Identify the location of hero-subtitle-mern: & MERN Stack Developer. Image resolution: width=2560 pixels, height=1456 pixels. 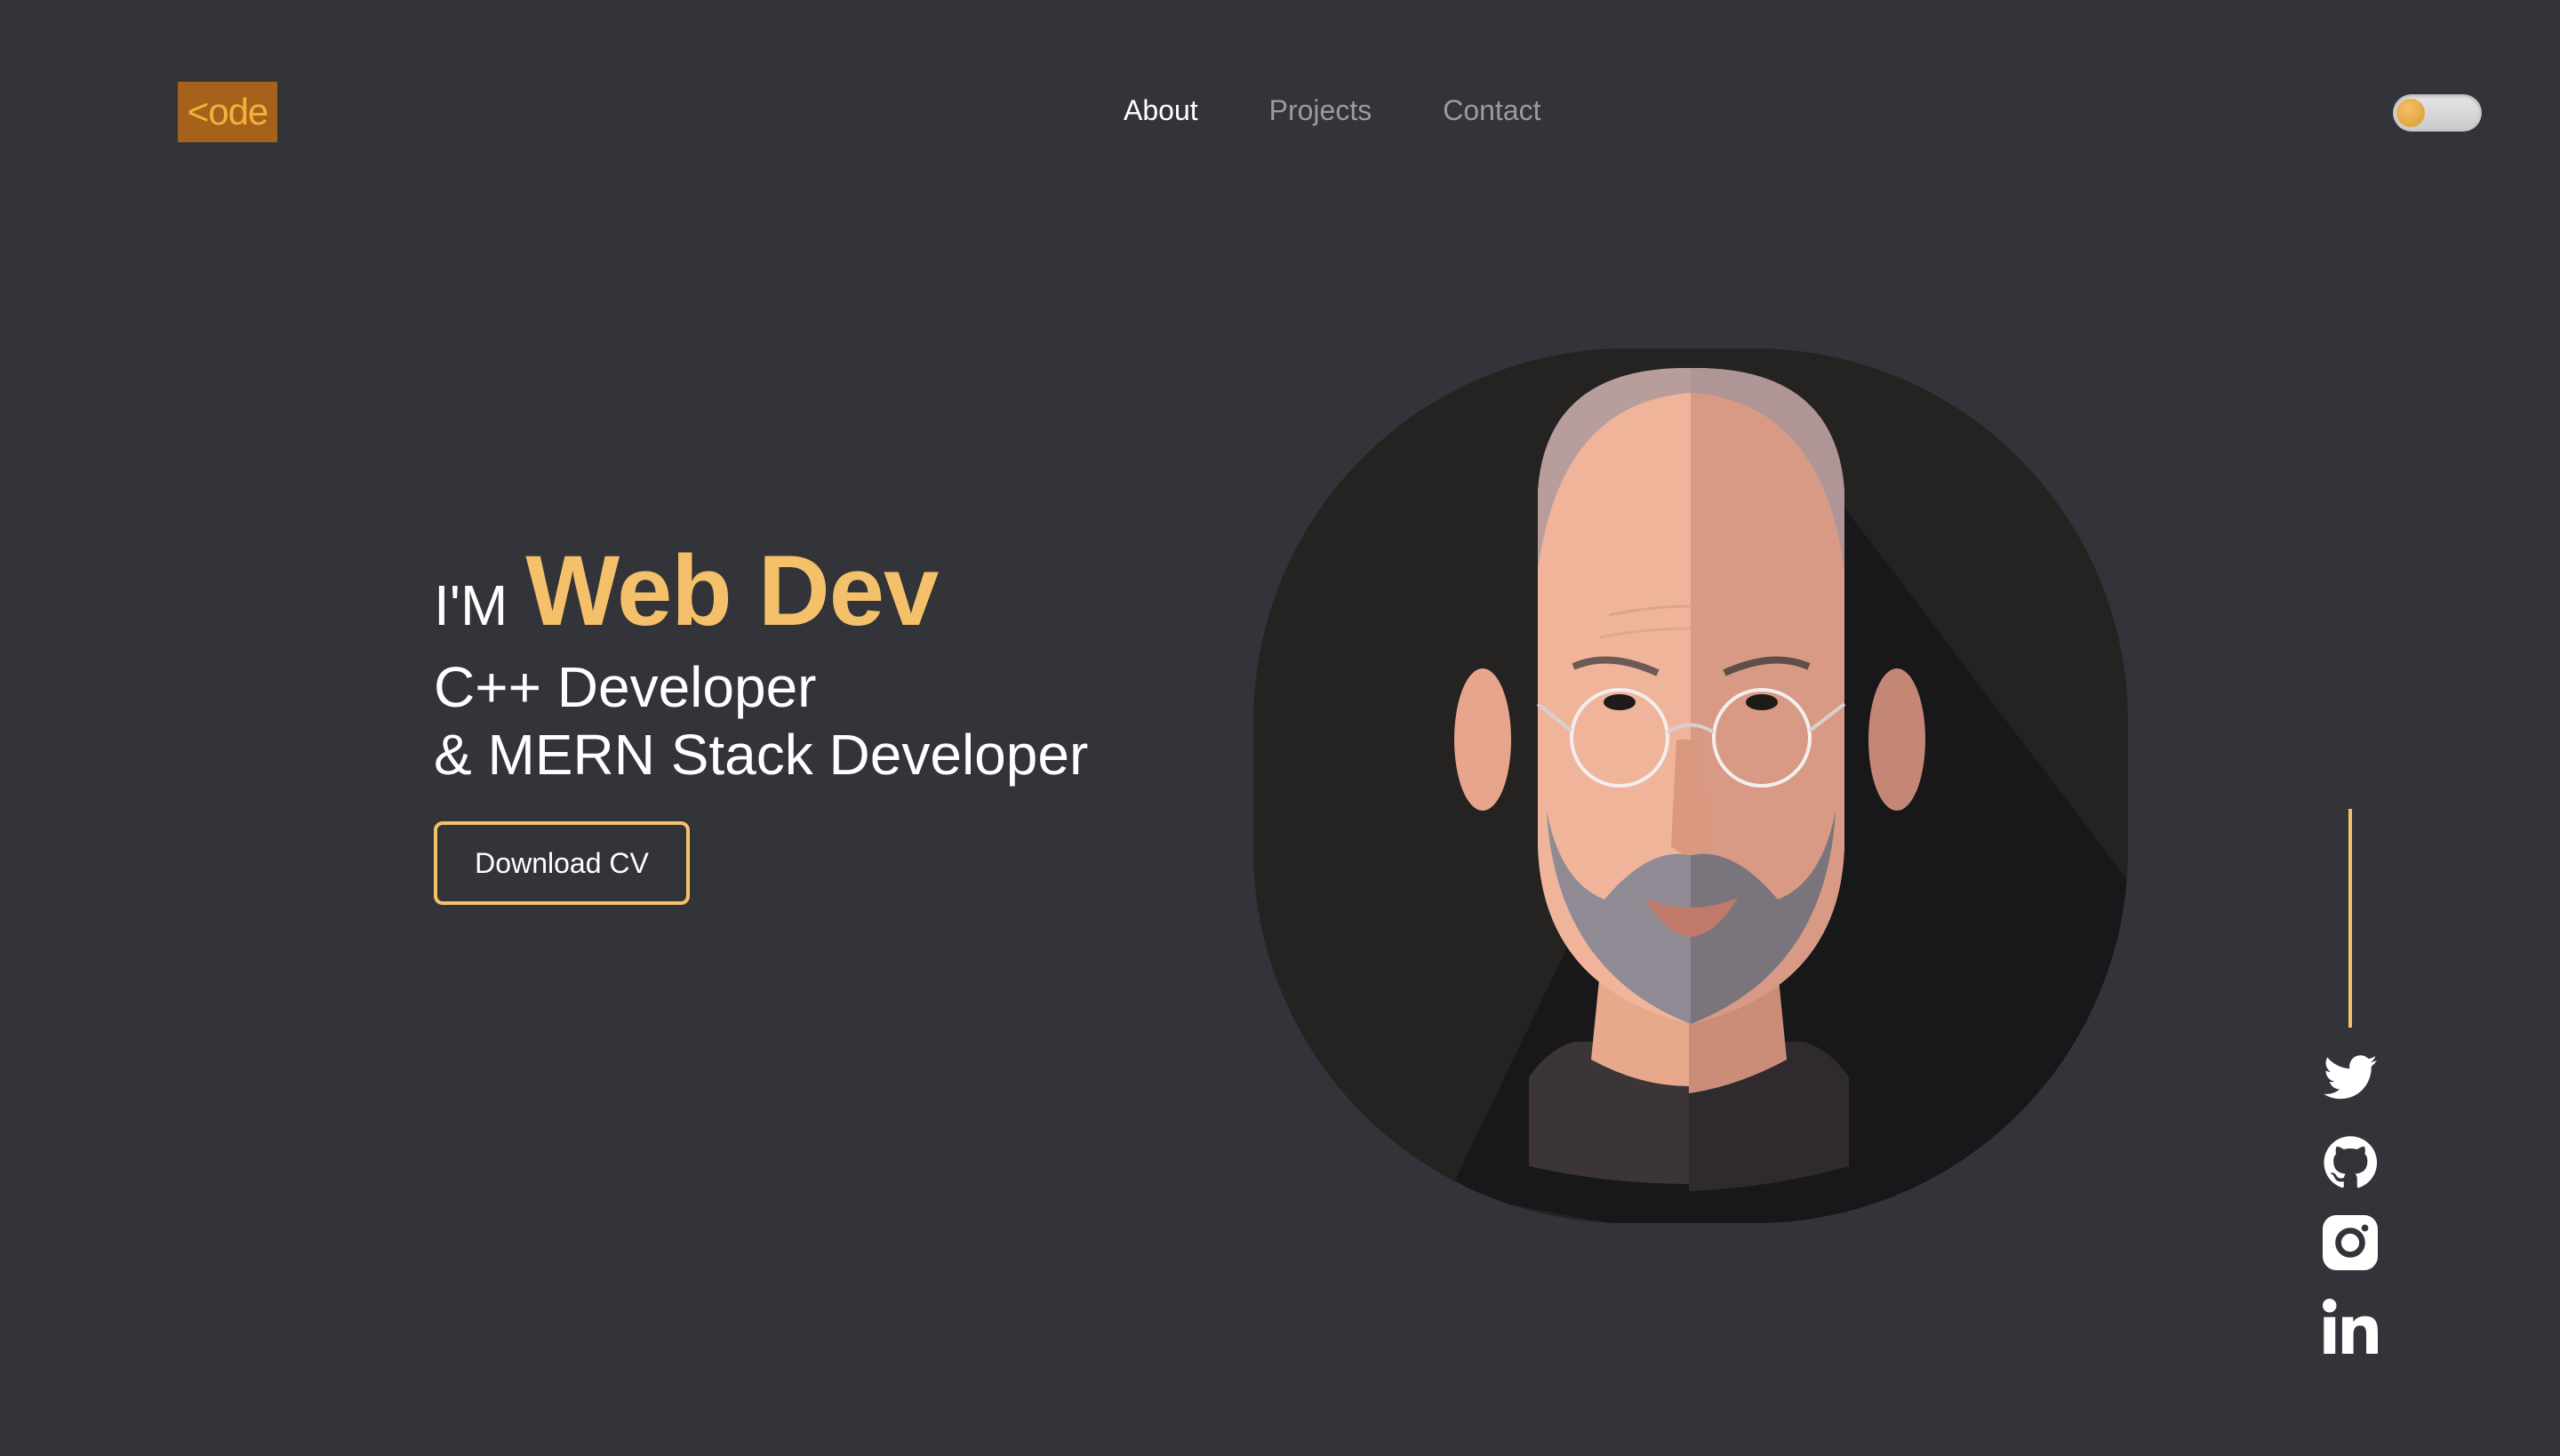
(761, 755).